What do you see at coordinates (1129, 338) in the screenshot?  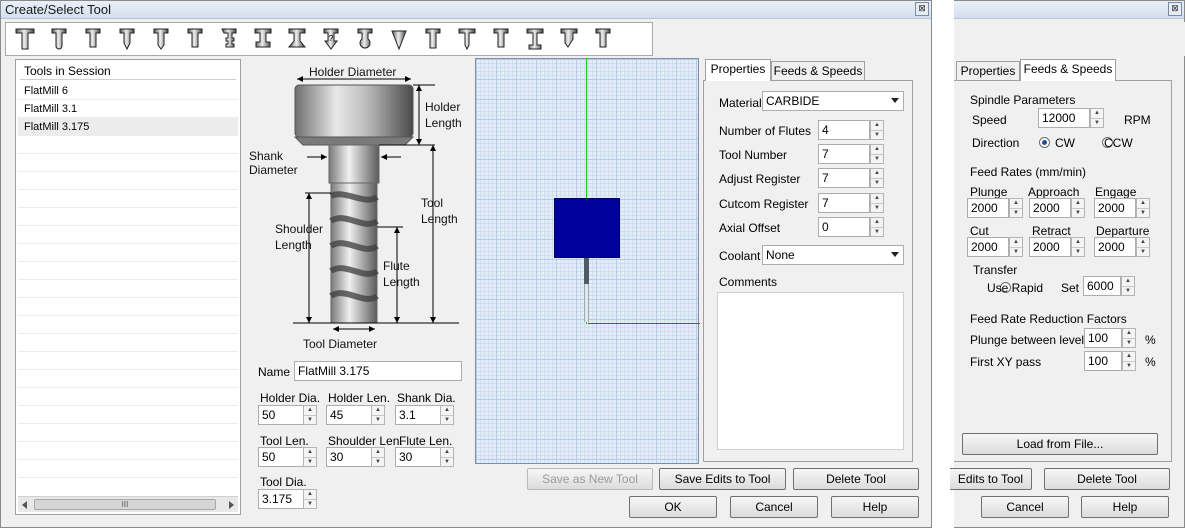 I see `plunge-between-levels-stepper: ▲ ▼` at bounding box center [1129, 338].